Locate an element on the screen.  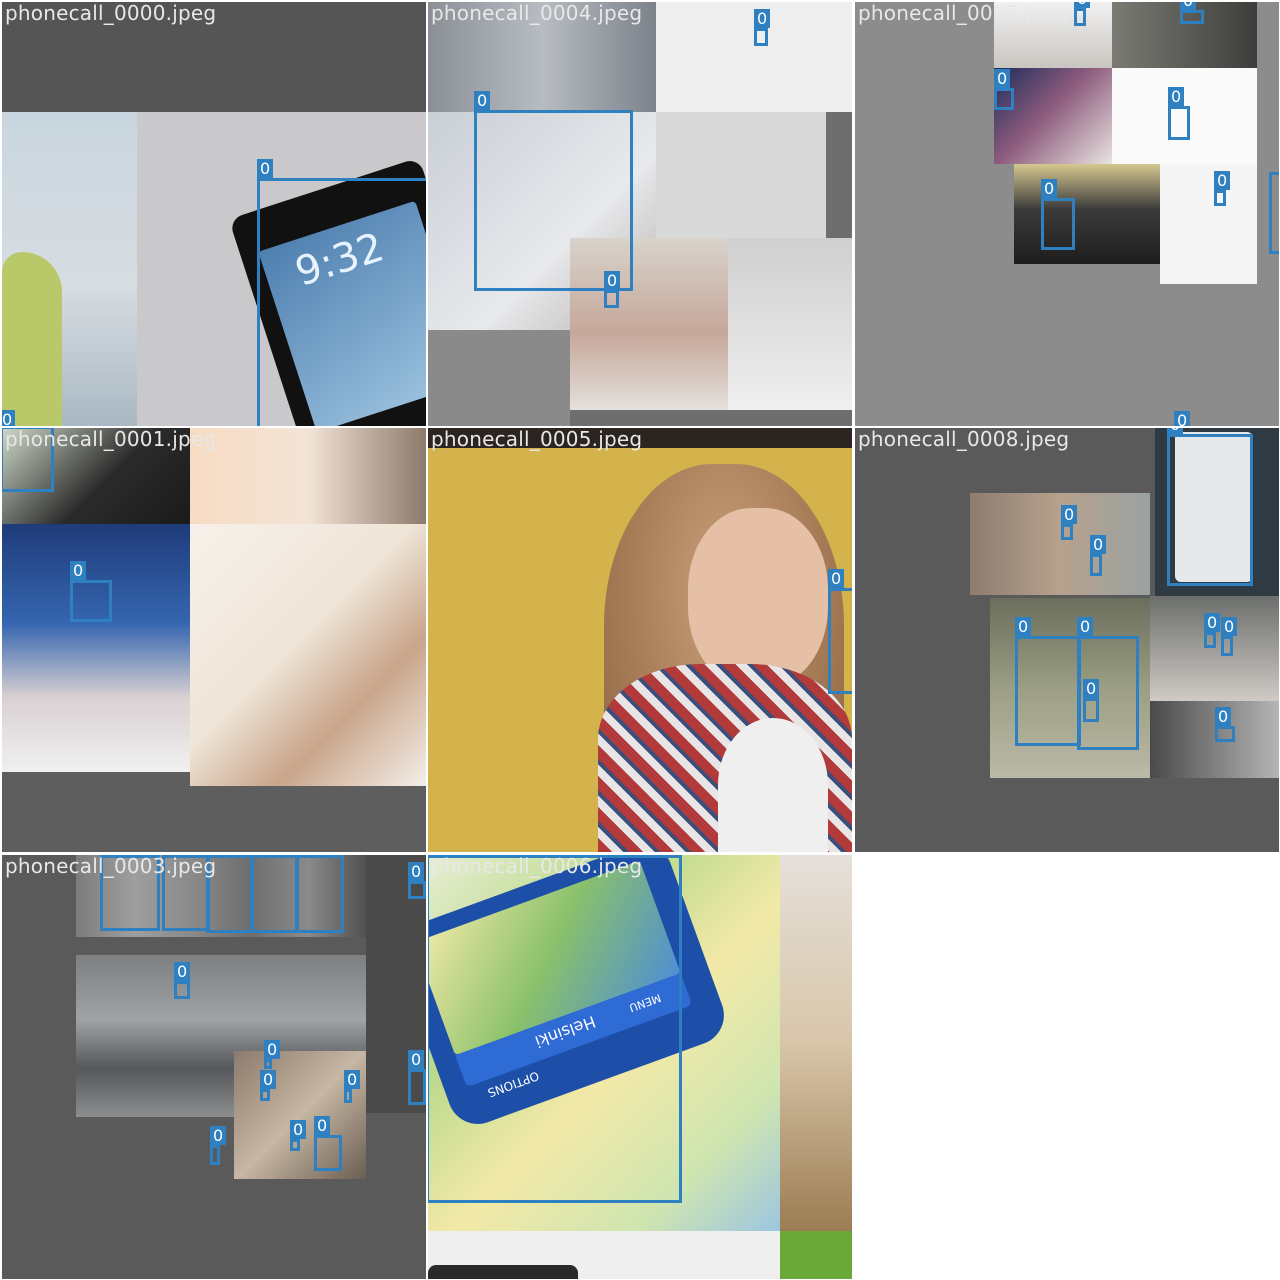
mosaic-tile: 0 phonecall_0005.jpeg is located at coordinates (640, 640).